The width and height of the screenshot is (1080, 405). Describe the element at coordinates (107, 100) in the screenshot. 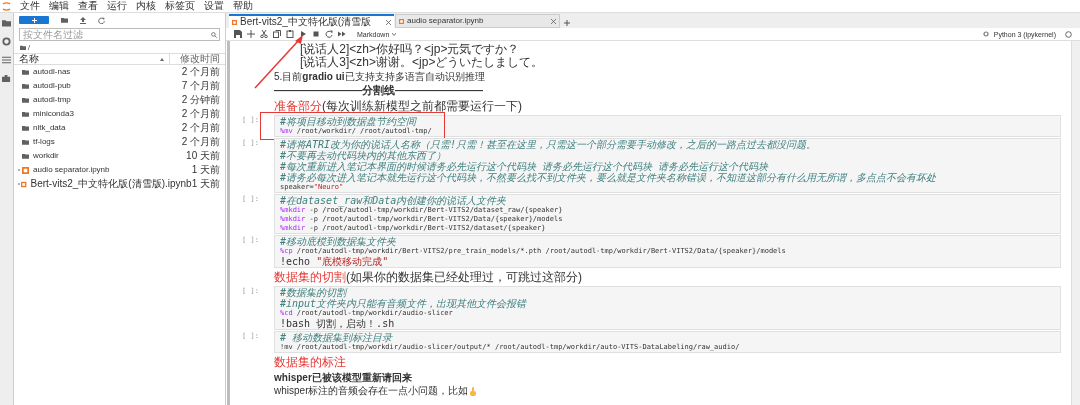

I see `file-name: autodl-tmp` at that location.